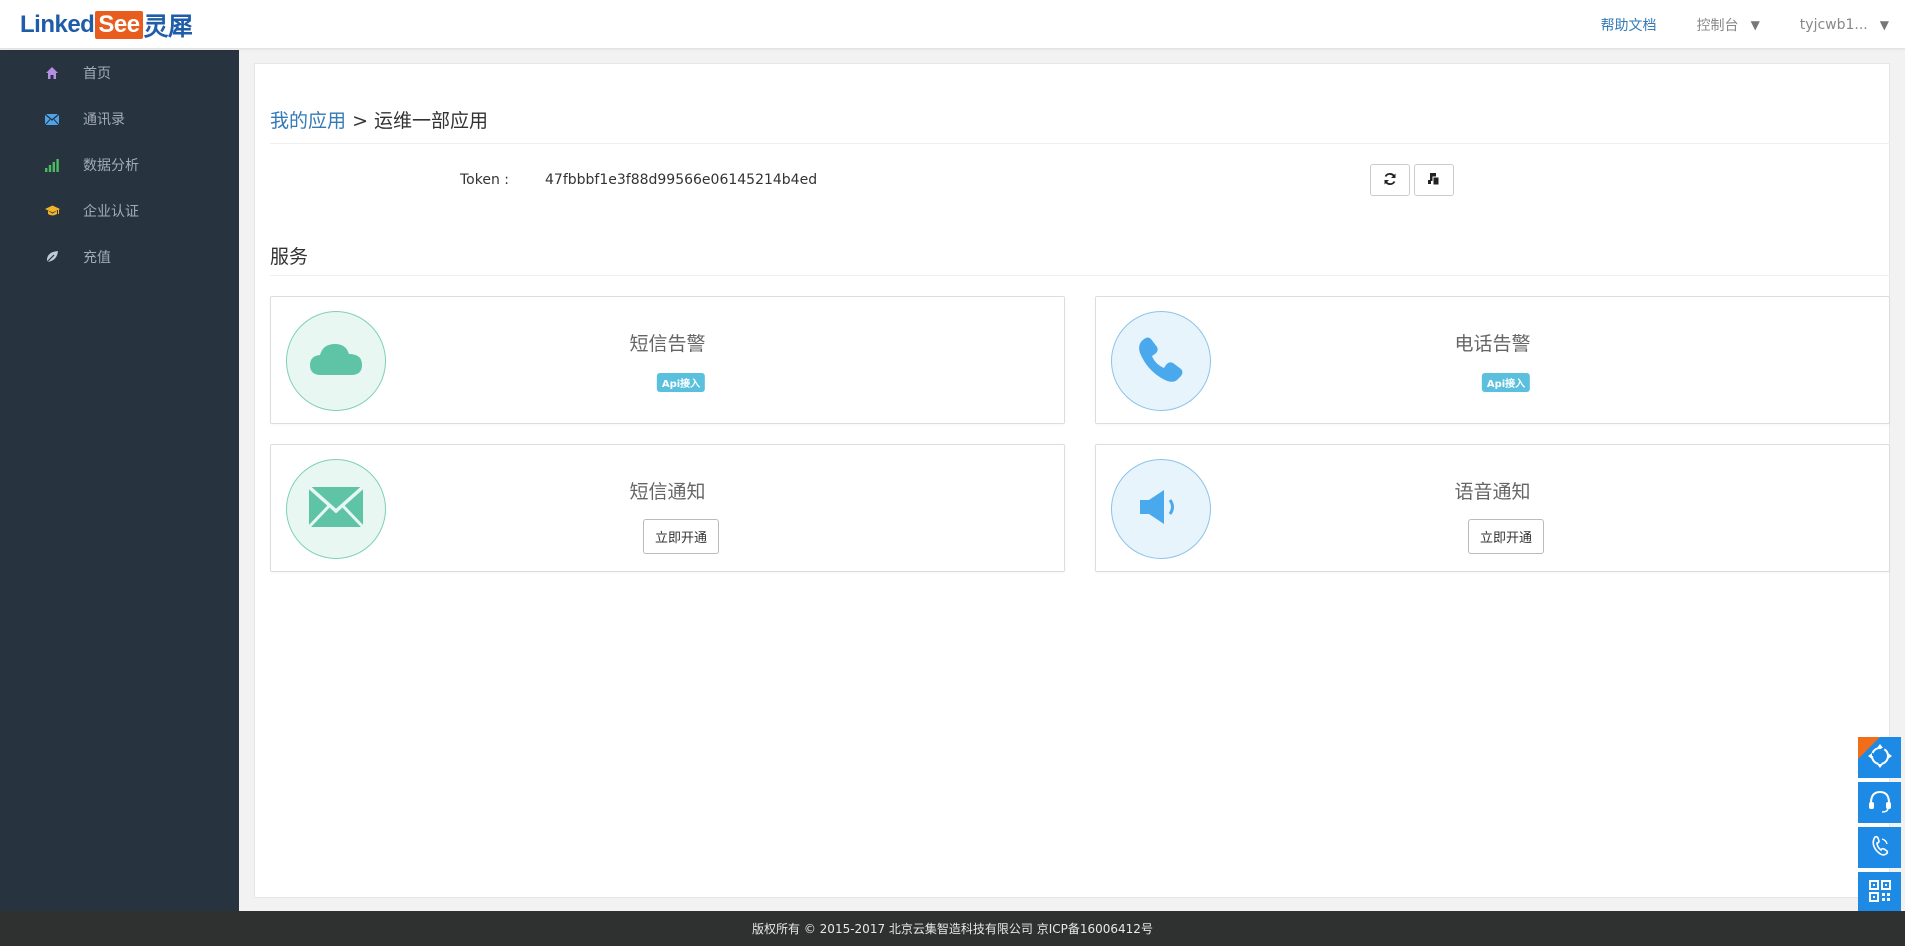 The height and width of the screenshot is (946, 1905). What do you see at coordinates (104, 120) in the screenshot?
I see `sidebar-item-label: 通讯录` at bounding box center [104, 120].